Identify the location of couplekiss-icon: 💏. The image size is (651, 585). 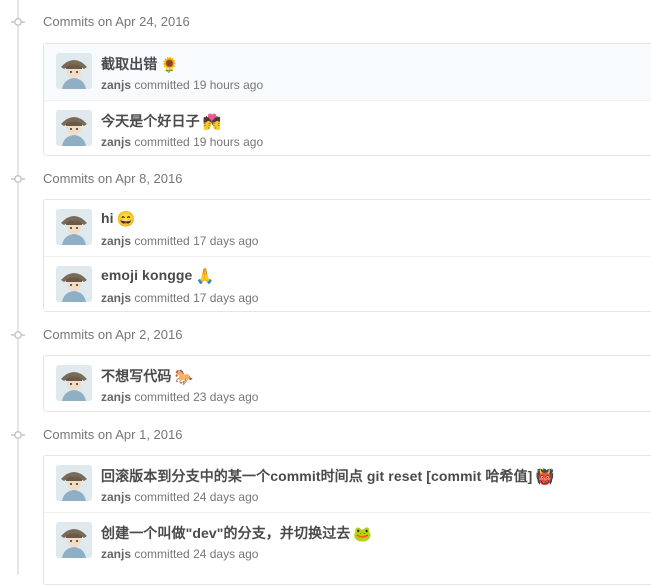
(212, 122).